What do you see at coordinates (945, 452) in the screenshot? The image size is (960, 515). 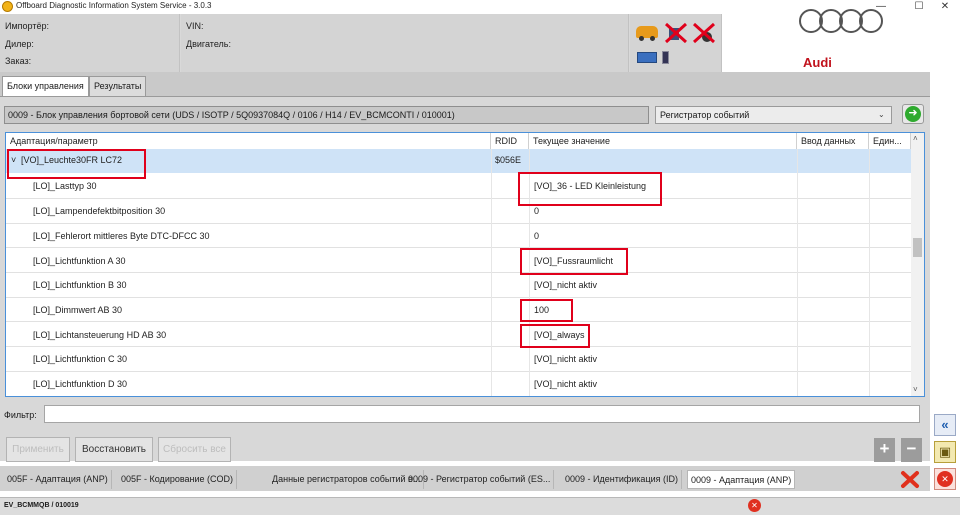 I see `fit-window-icon: ▣` at bounding box center [945, 452].